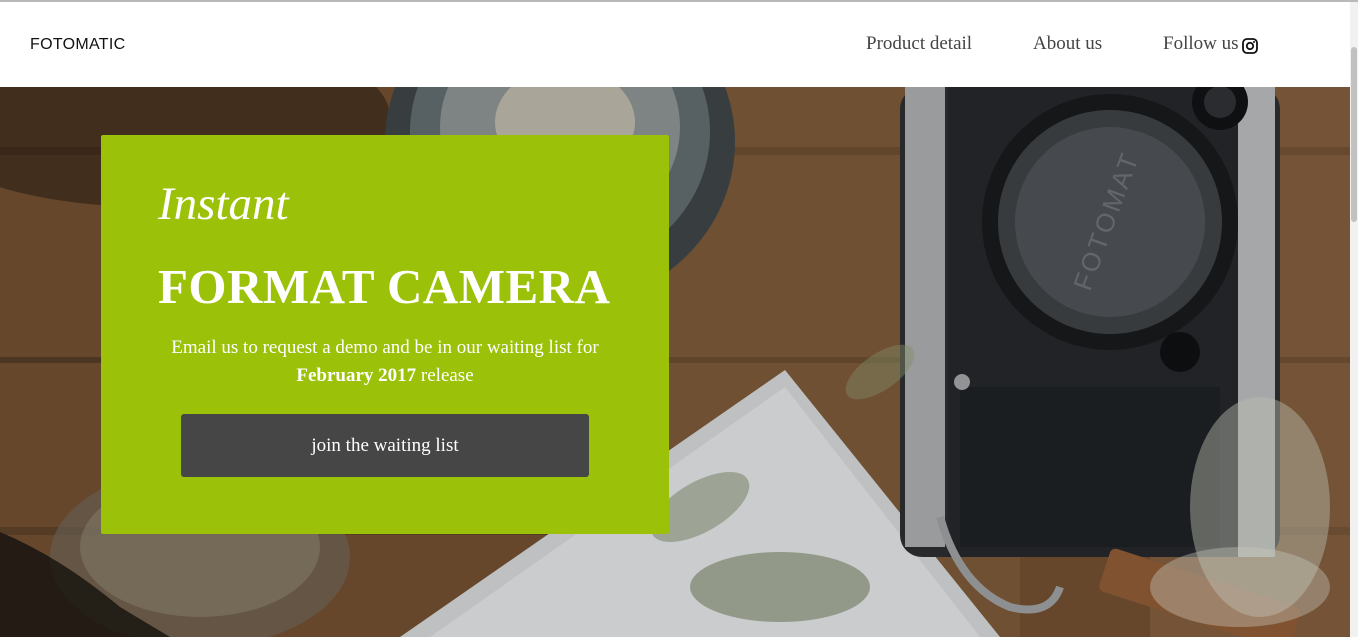  What do you see at coordinates (919, 44) in the screenshot?
I see `nav-link-product-detail: Product detail` at bounding box center [919, 44].